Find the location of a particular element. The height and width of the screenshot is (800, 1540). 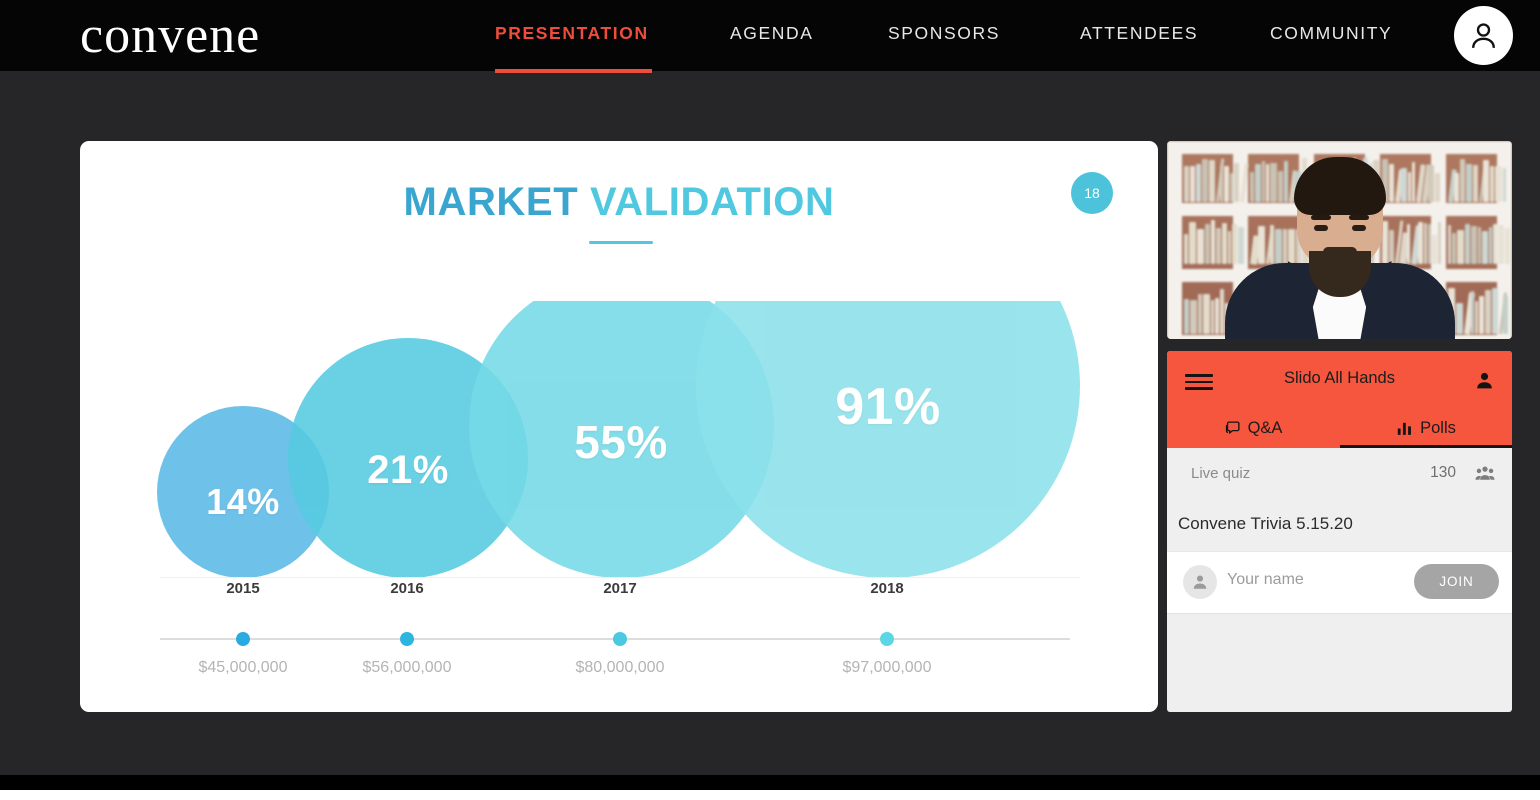

speaker-brow-left is located at coordinates (1320, 217).